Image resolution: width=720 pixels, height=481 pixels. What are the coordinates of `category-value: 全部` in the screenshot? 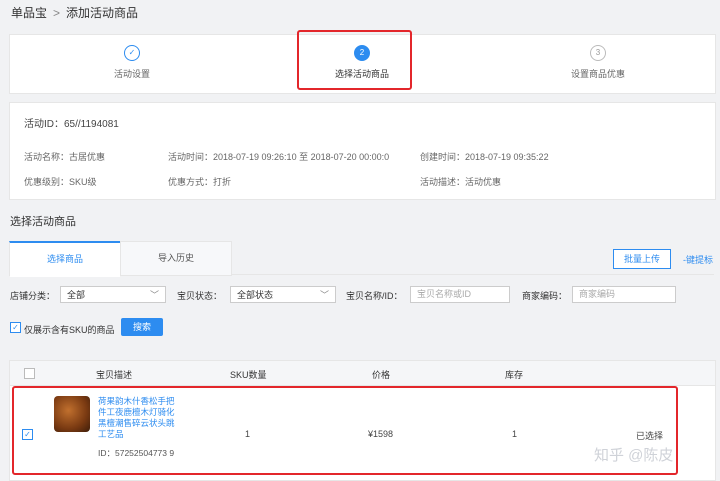 It's located at (76, 295).